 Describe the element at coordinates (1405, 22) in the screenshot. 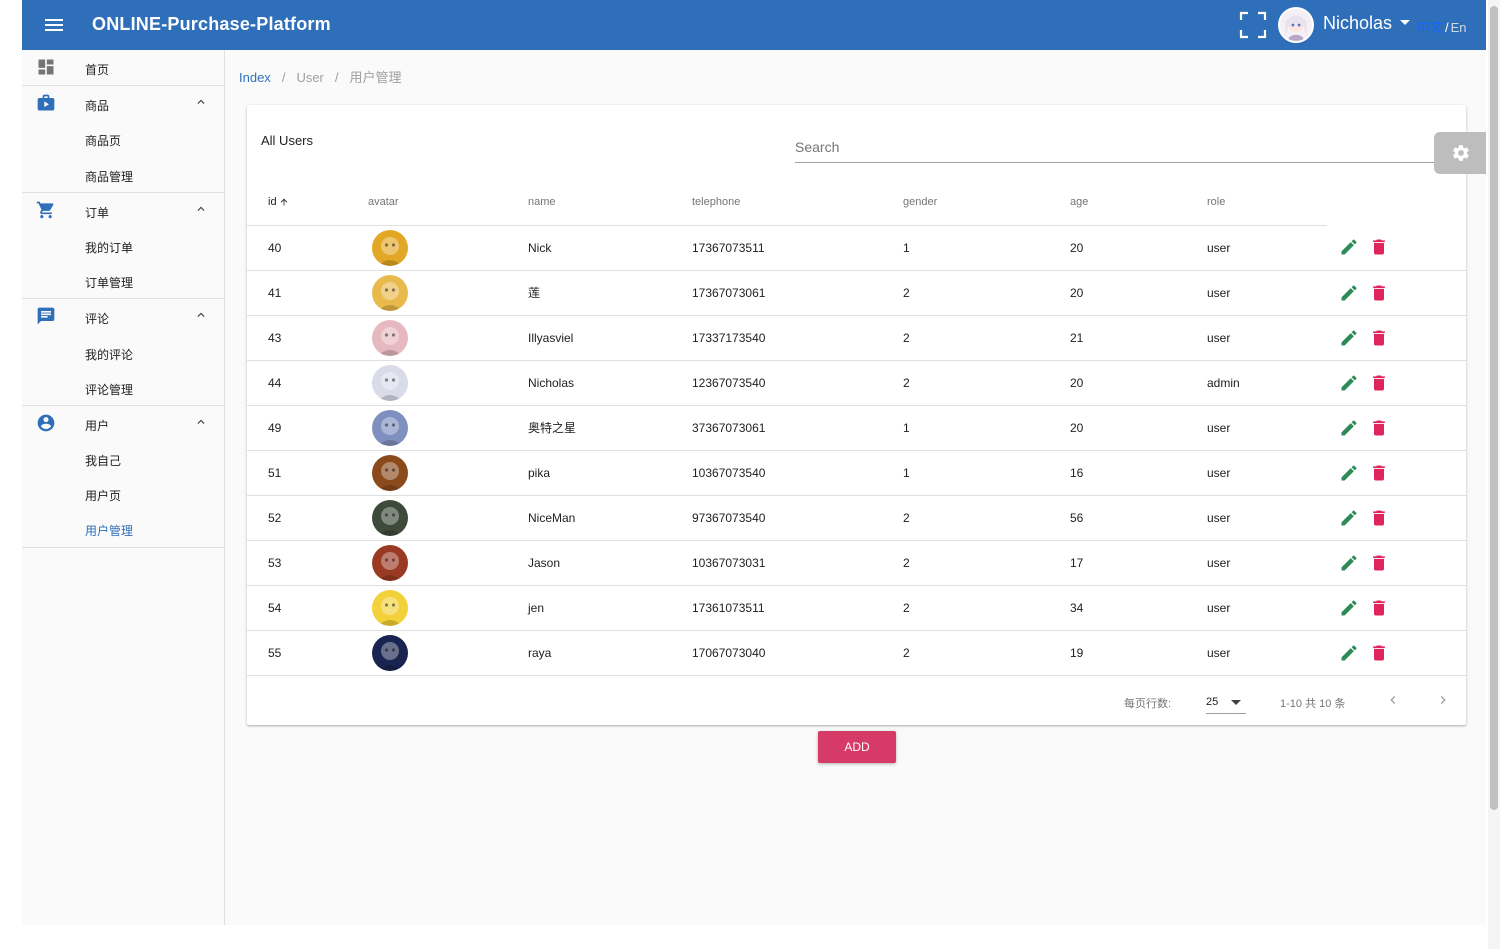

I see `user-menu-caret-icon` at that location.